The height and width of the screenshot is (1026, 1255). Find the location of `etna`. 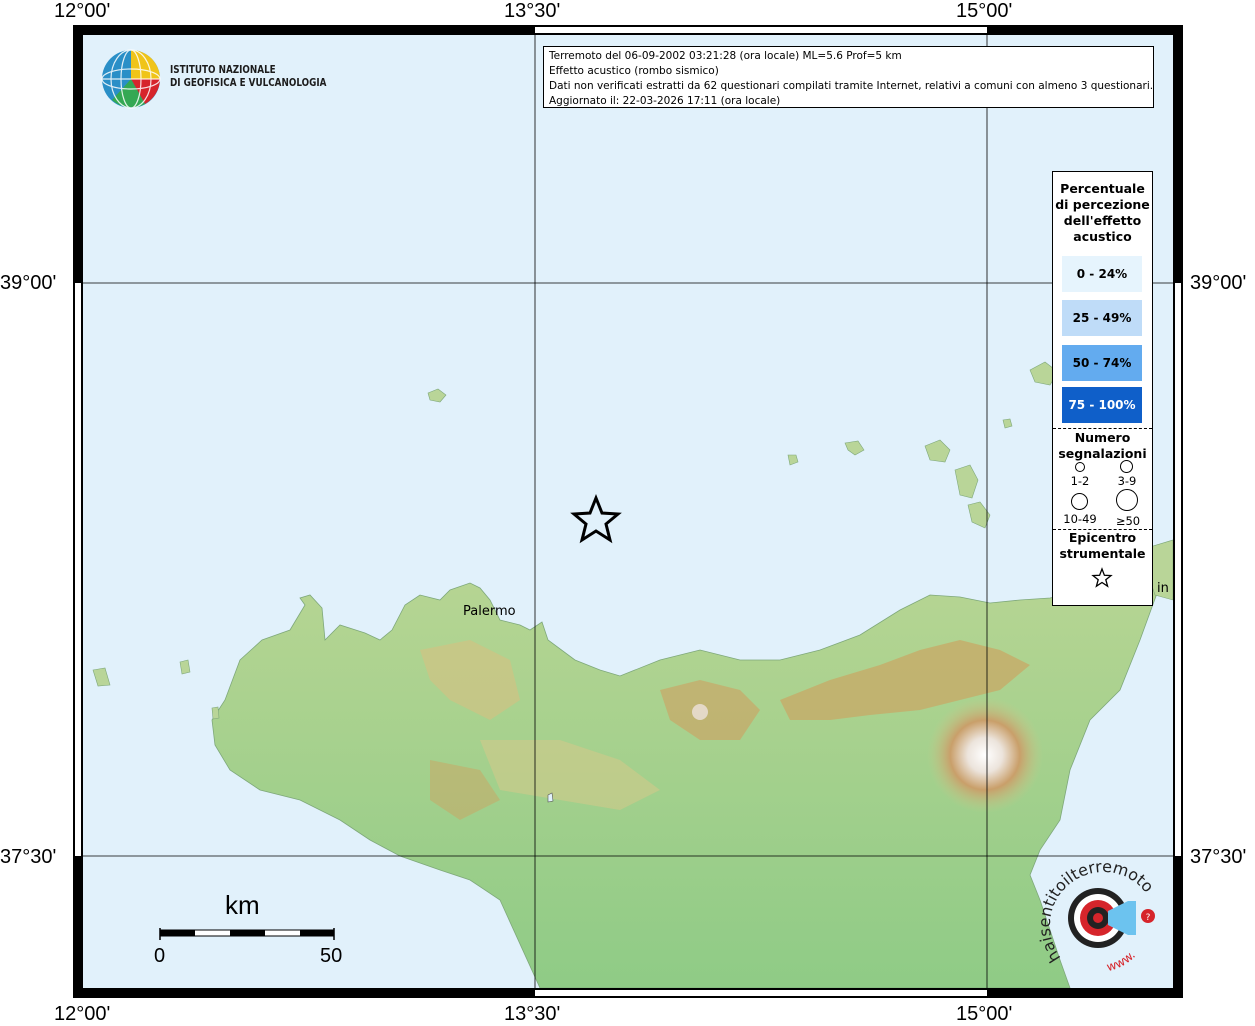

etna is located at coordinates (985, 755).